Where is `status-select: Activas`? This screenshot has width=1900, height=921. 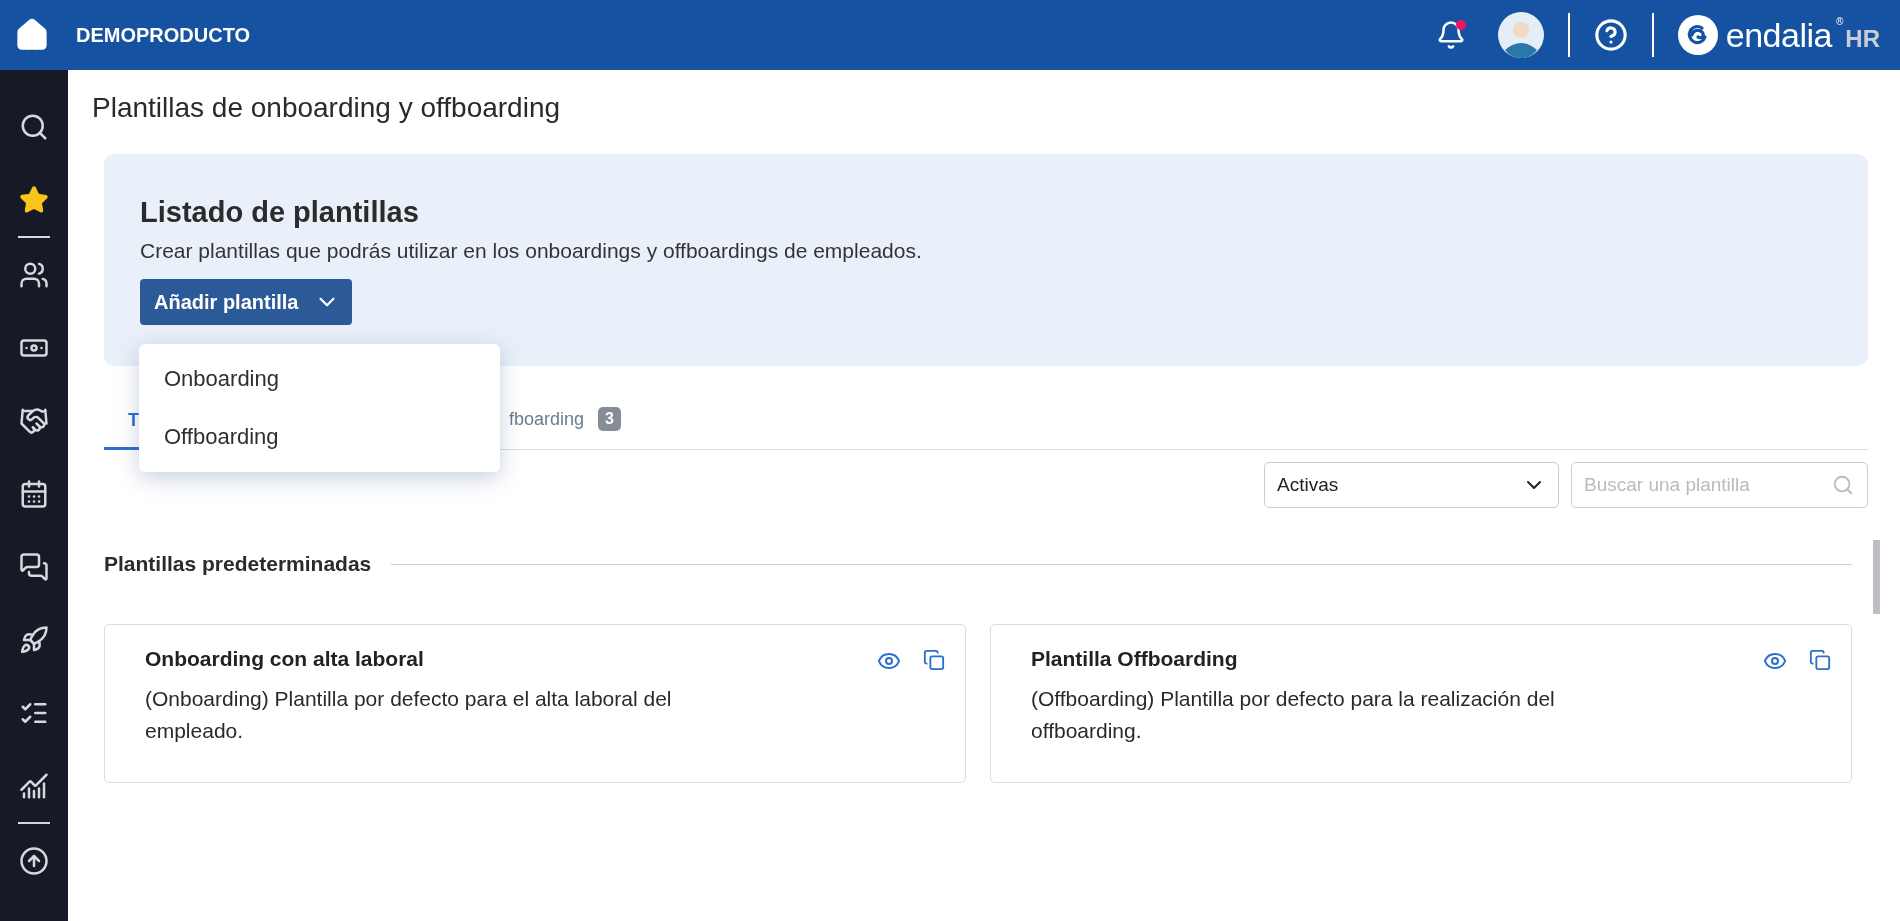
status-select: Activas is located at coordinates (1411, 485).